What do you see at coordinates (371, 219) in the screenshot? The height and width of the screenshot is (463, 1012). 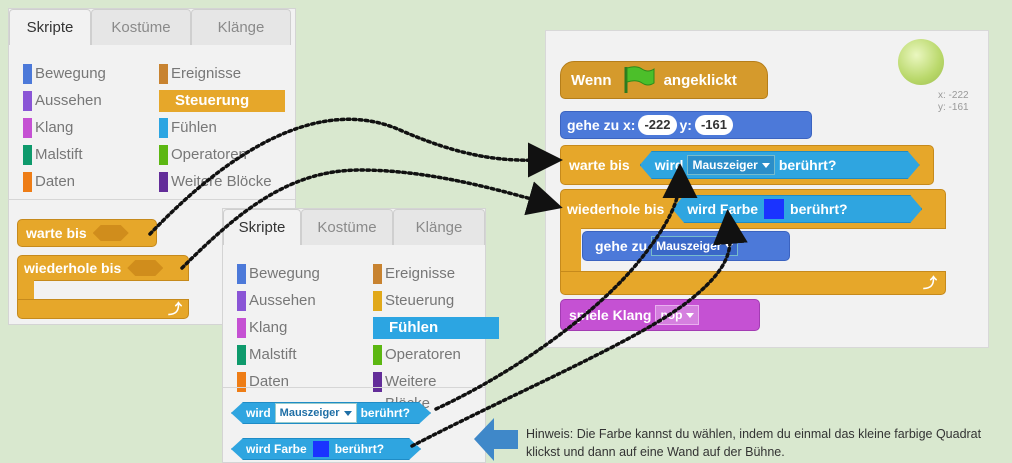 I see `arrow-wiederhole-bis` at bounding box center [371, 219].